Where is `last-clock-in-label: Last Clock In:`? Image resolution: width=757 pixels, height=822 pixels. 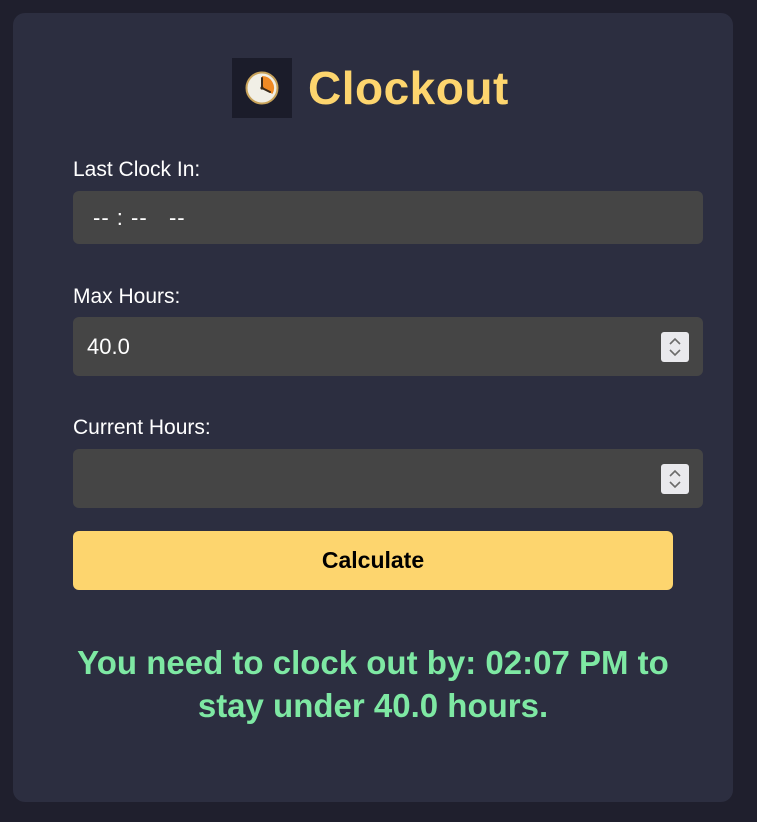 last-clock-in-label: Last Clock In: is located at coordinates (137, 169).